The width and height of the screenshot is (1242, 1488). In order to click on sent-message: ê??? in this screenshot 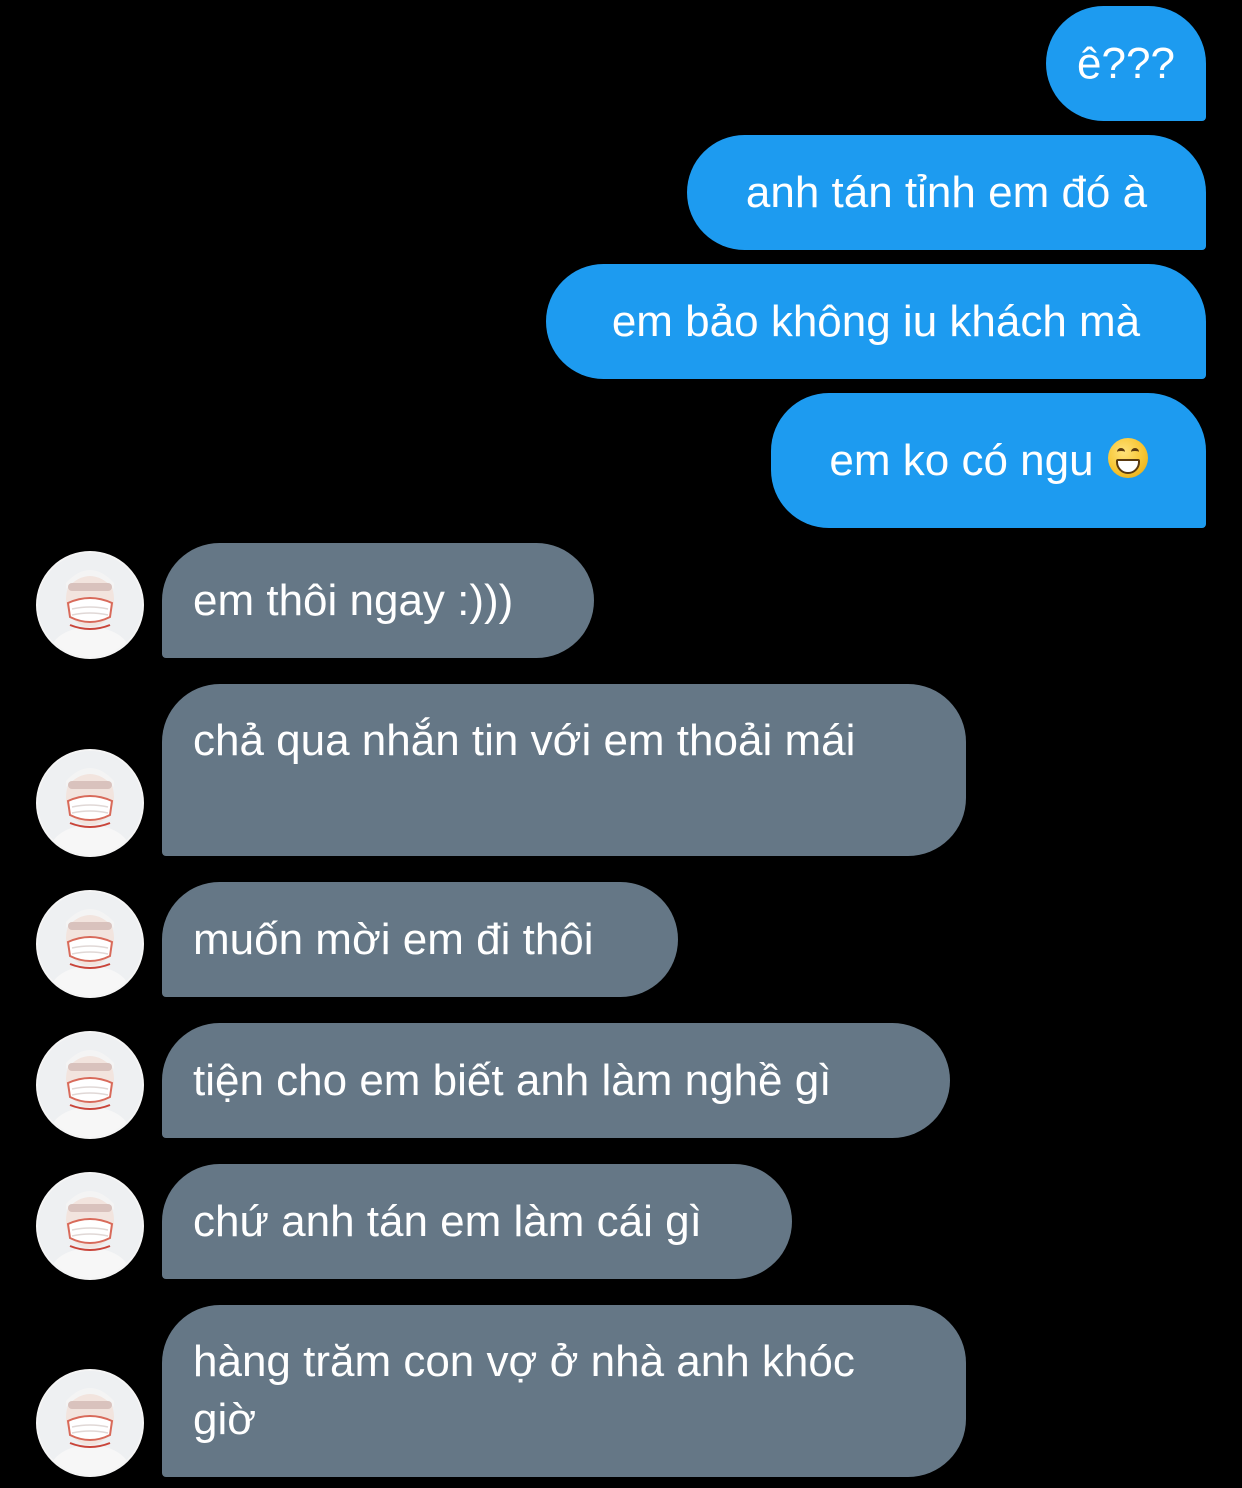, I will do `click(1126, 63)`.